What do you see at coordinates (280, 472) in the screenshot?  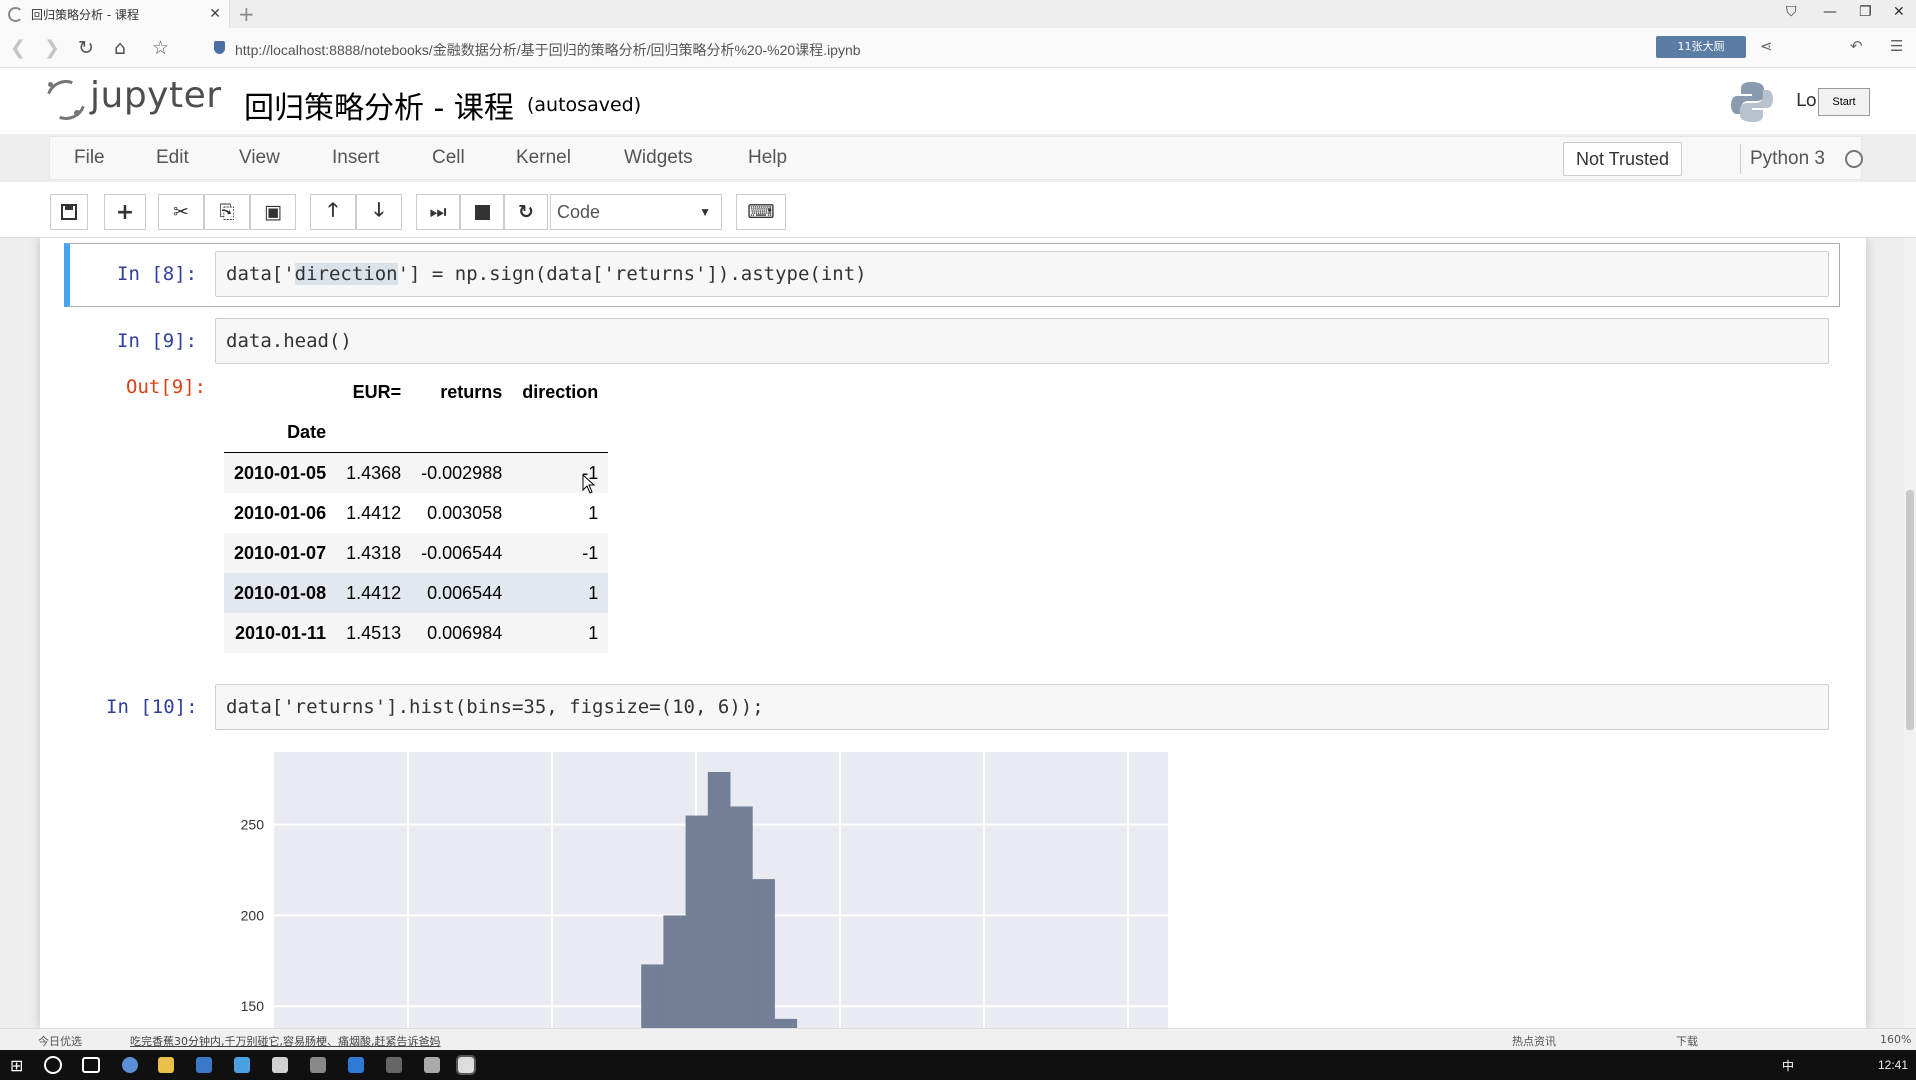 I see `row-index: 2010-01-05` at bounding box center [280, 472].